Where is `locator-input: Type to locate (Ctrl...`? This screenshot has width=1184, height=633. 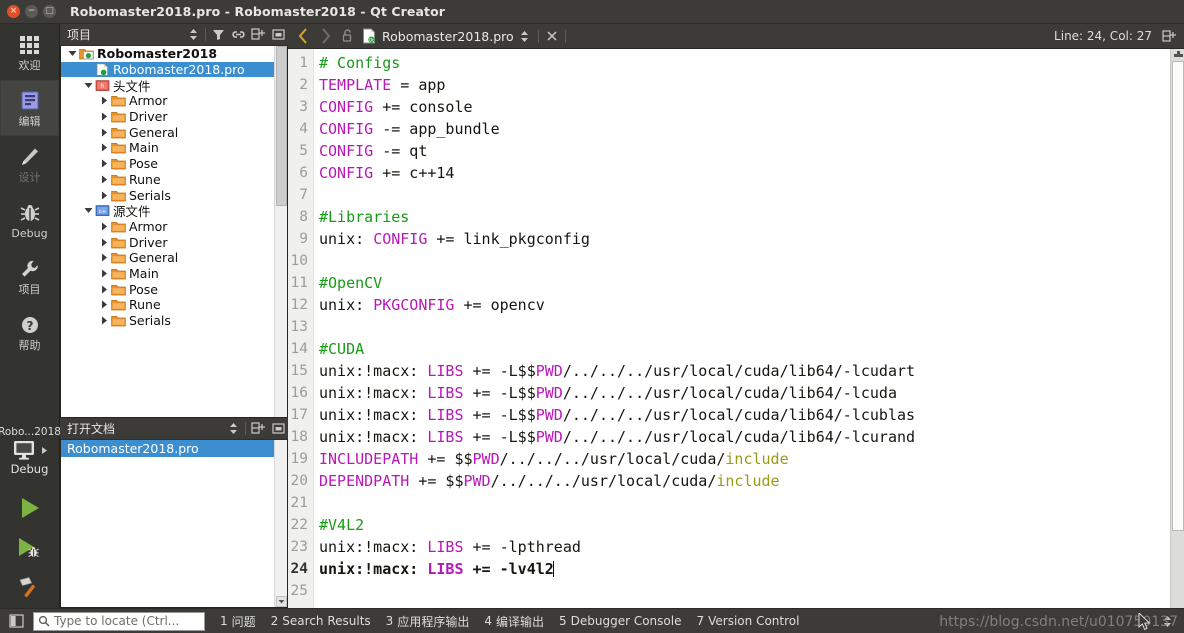 locator-input: Type to locate (Ctrl... is located at coordinates (119, 621).